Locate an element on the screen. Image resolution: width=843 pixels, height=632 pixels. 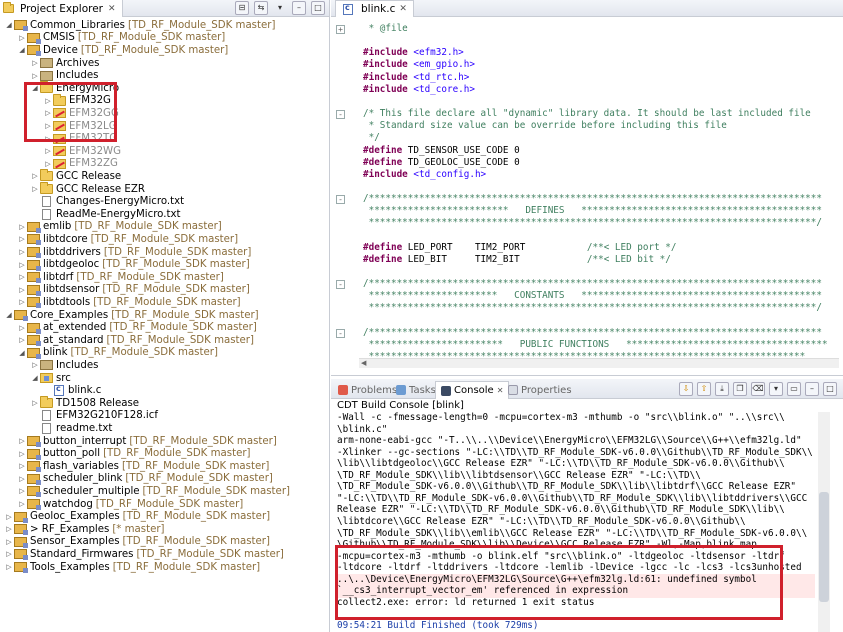
tree-item: ▷ EFM32G is located at coordinates (55, 100).